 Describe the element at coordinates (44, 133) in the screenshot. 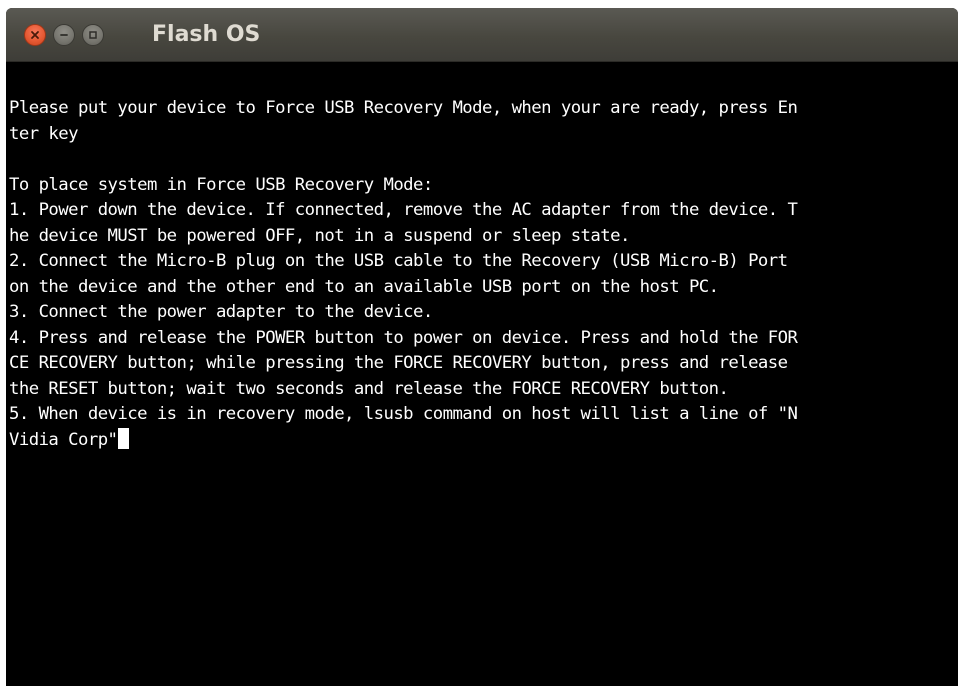

I see `terminal-line: ter key` at that location.